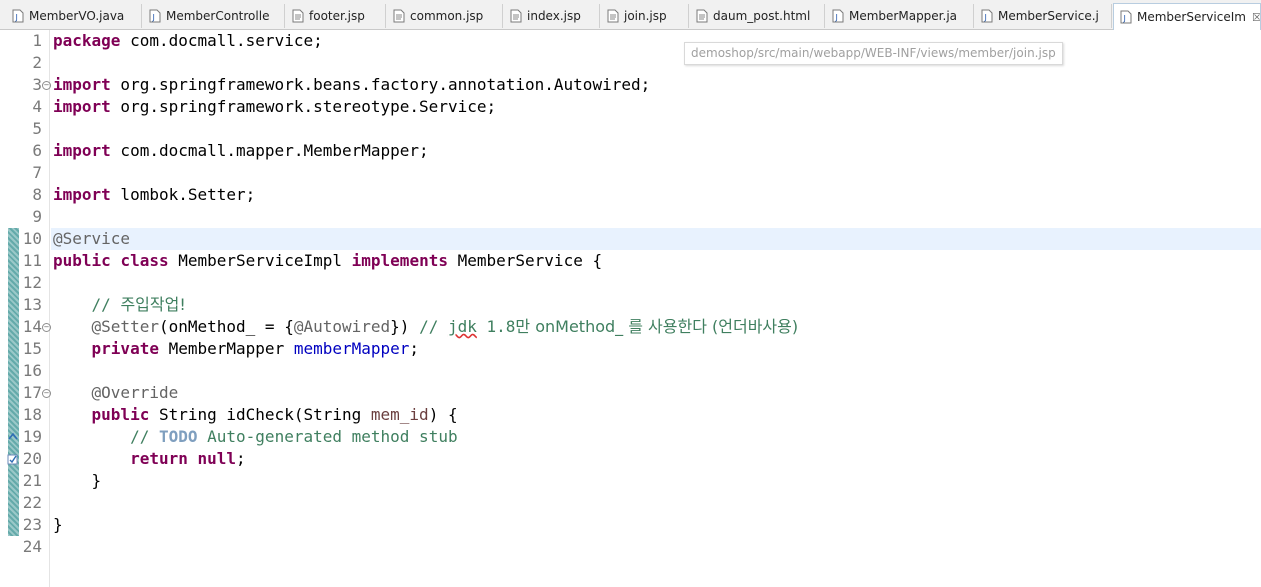  I want to click on line-number: 17, so click(32, 392).